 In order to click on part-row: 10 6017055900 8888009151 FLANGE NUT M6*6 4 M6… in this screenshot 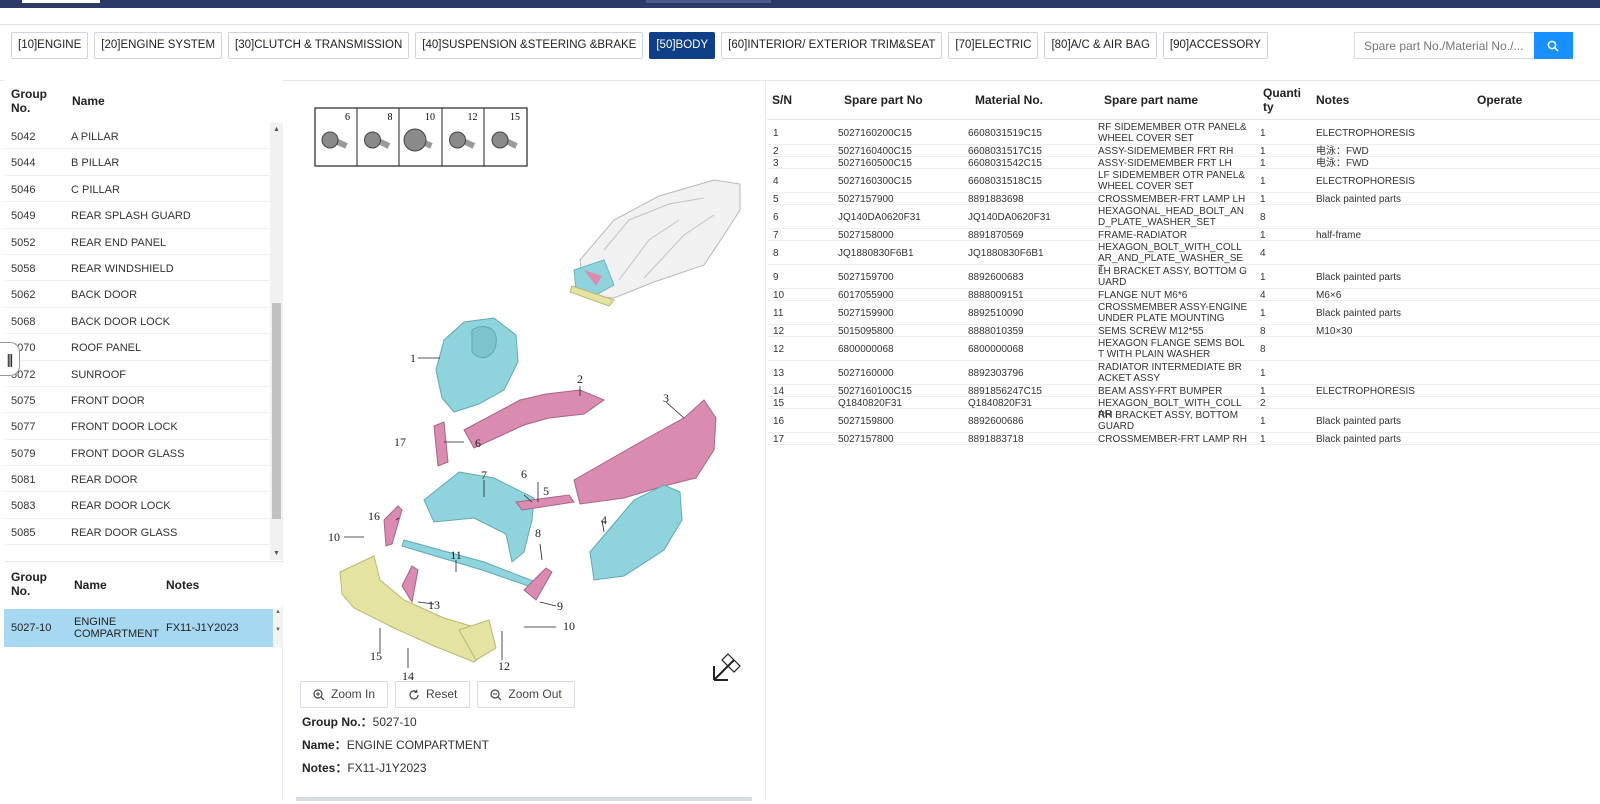, I will do `click(1183, 295)`.